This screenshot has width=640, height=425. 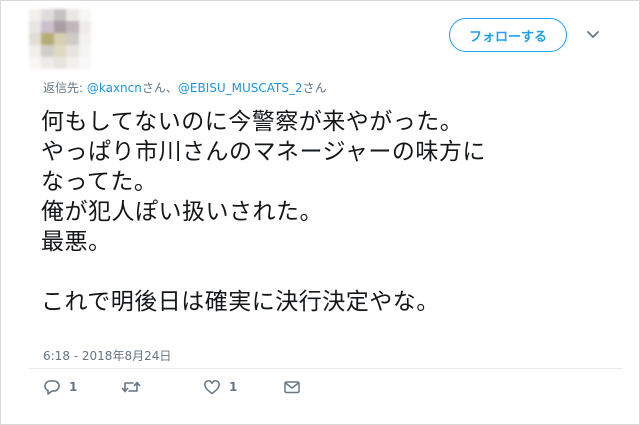 What do you see at coordinates (131, 387) in the screenshot?
I see `retweet-icon` at bounding box center [131, 387].